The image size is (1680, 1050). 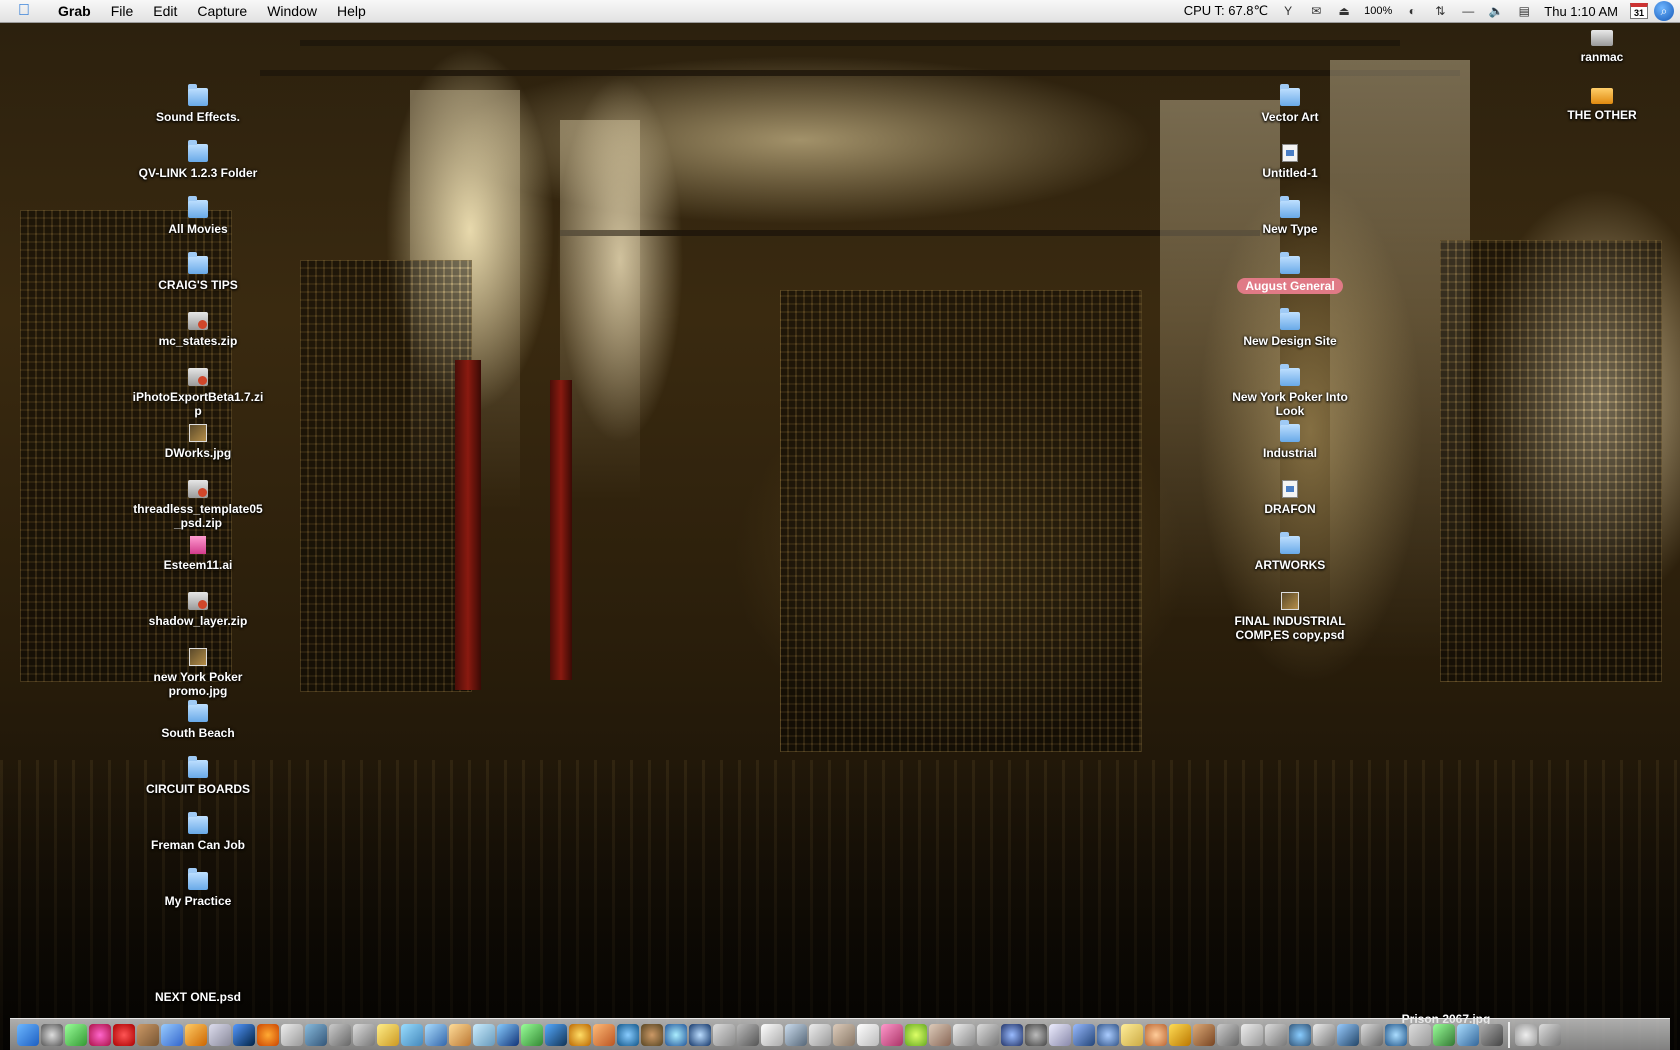 What do you see at coordinates (1602, 47) in the screenshot?
I see `volume-item: ranmac` at bounding box center [1602, 47].